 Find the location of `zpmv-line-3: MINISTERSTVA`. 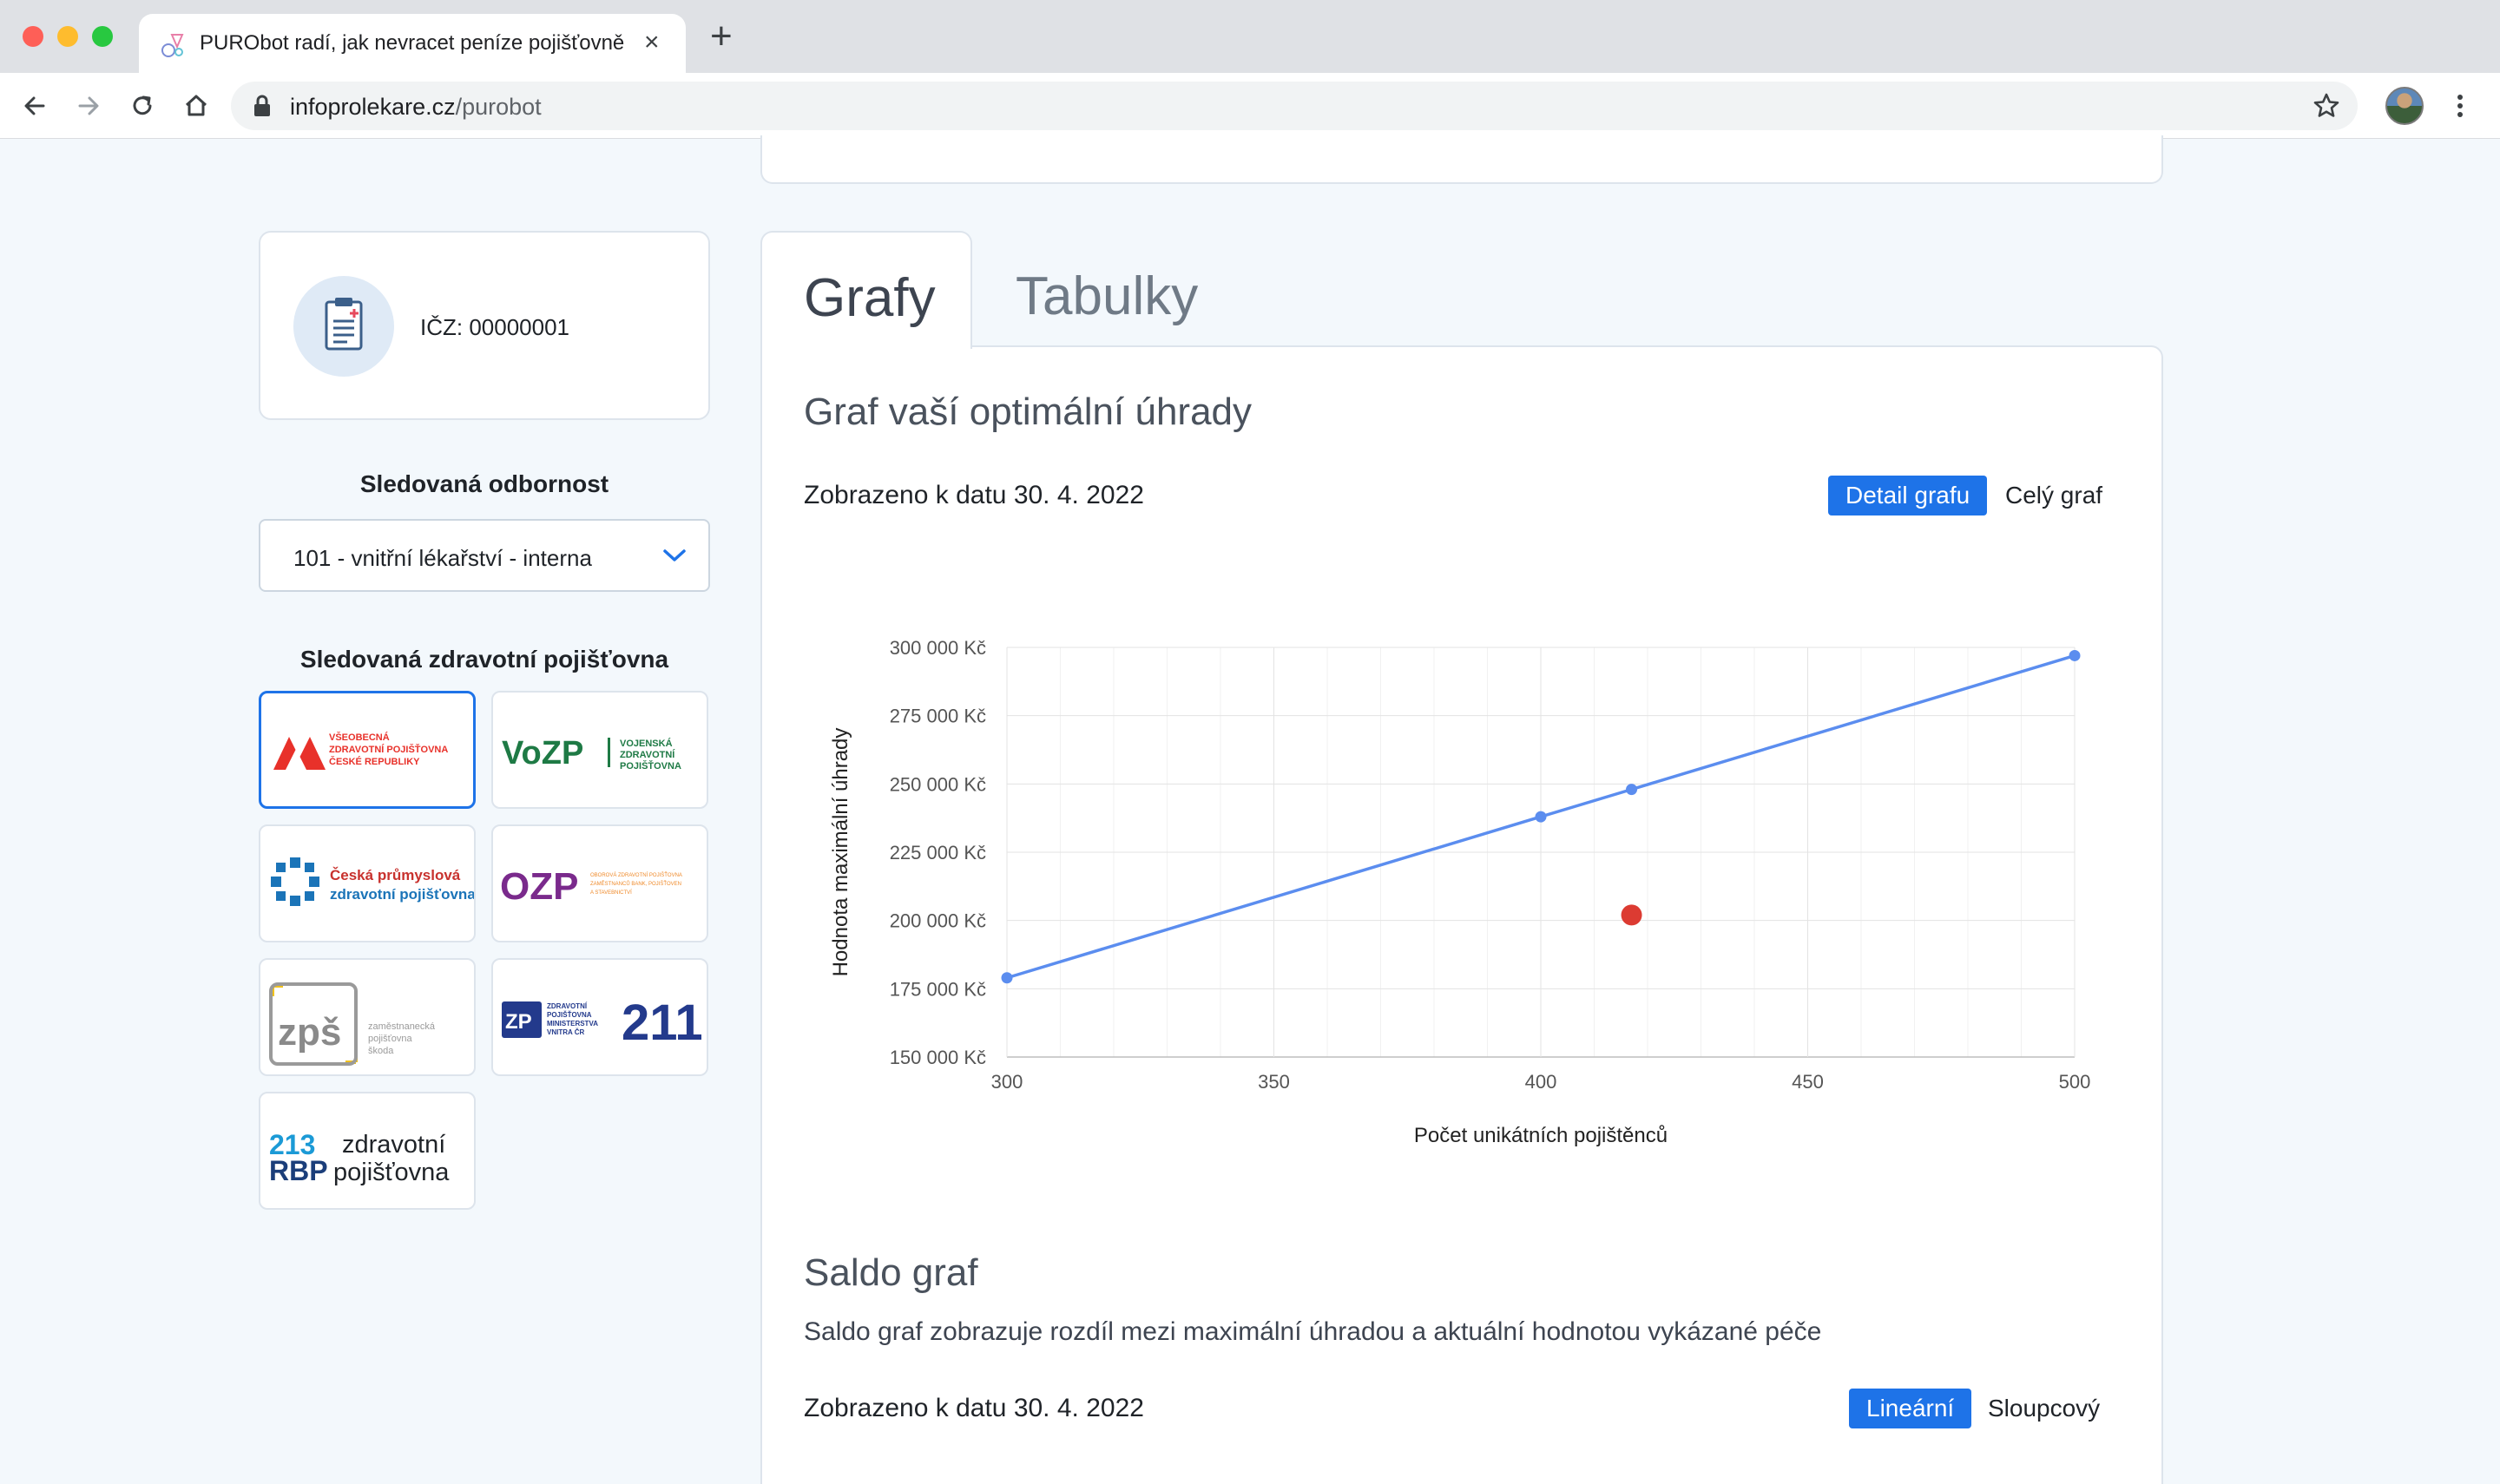

zpmv-line-3: MINISTERSTVA is located at coordinates (572, 1024).